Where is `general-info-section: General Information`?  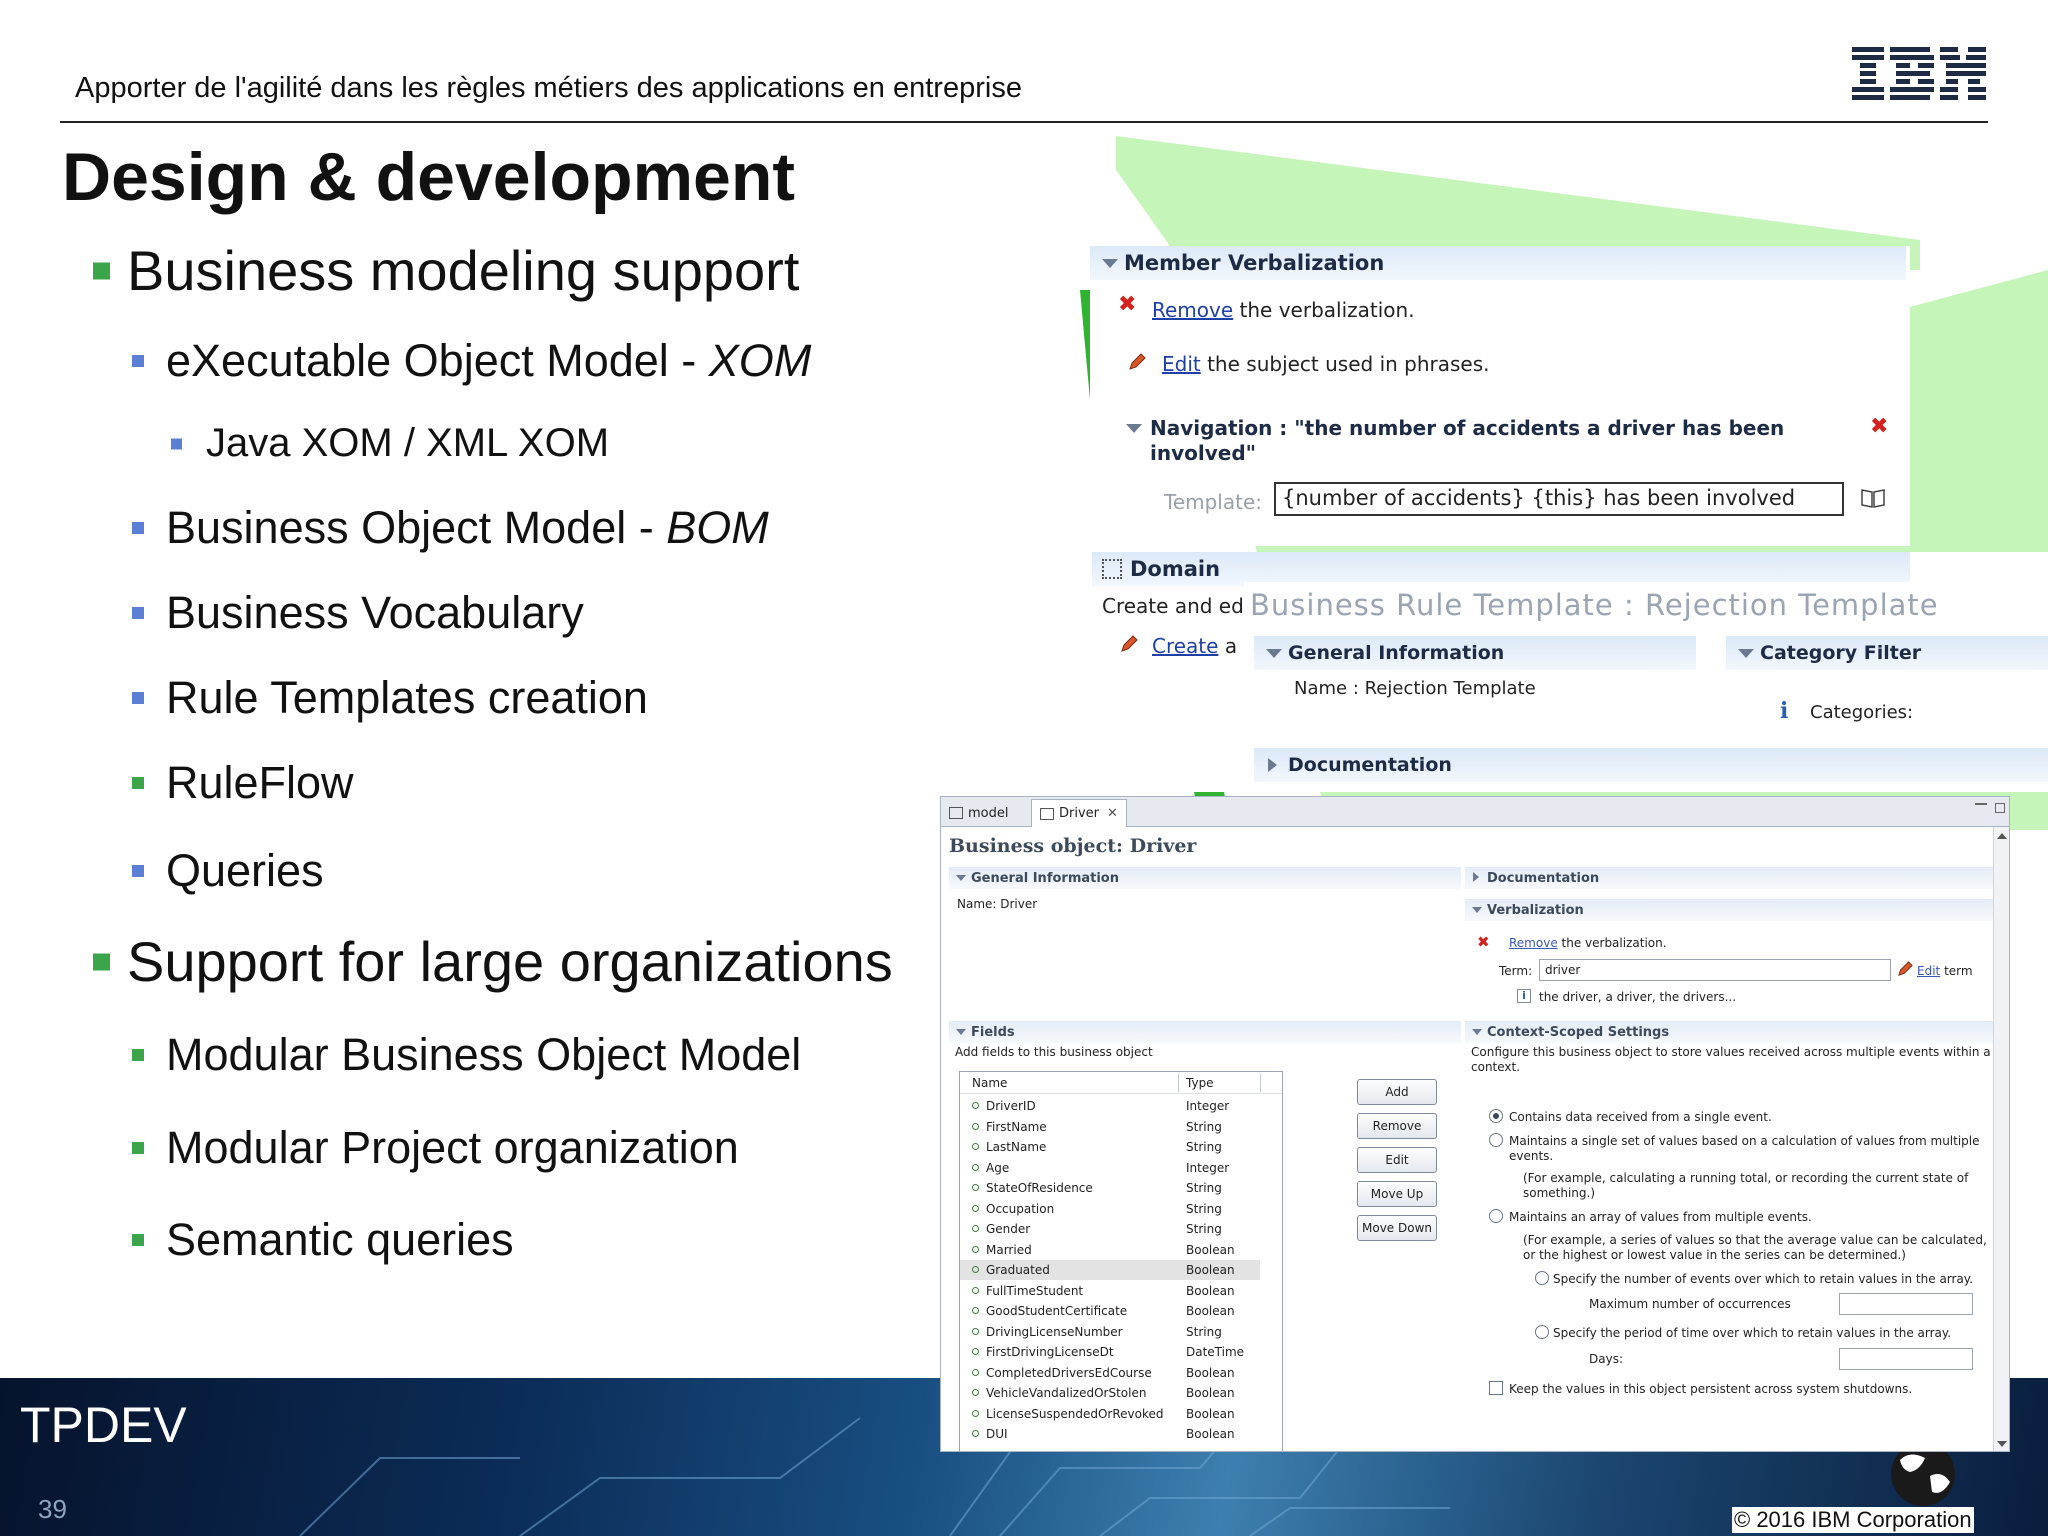
general-info-section: General Information is located at coordinates (1205, 878).